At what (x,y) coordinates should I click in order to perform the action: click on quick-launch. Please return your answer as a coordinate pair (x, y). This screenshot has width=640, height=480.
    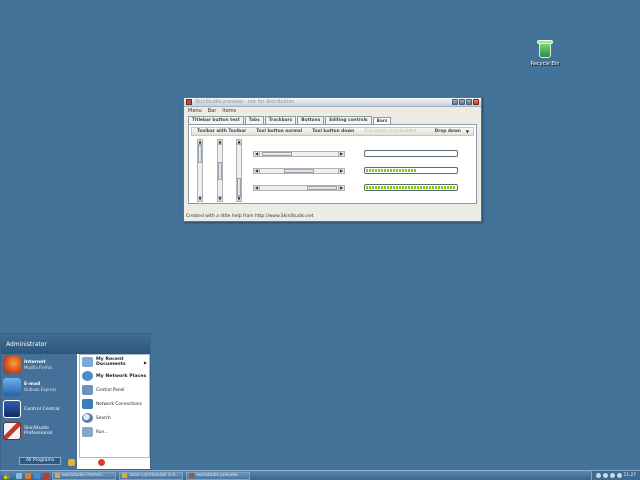
    Looking at the image, I should click on (32, 475).